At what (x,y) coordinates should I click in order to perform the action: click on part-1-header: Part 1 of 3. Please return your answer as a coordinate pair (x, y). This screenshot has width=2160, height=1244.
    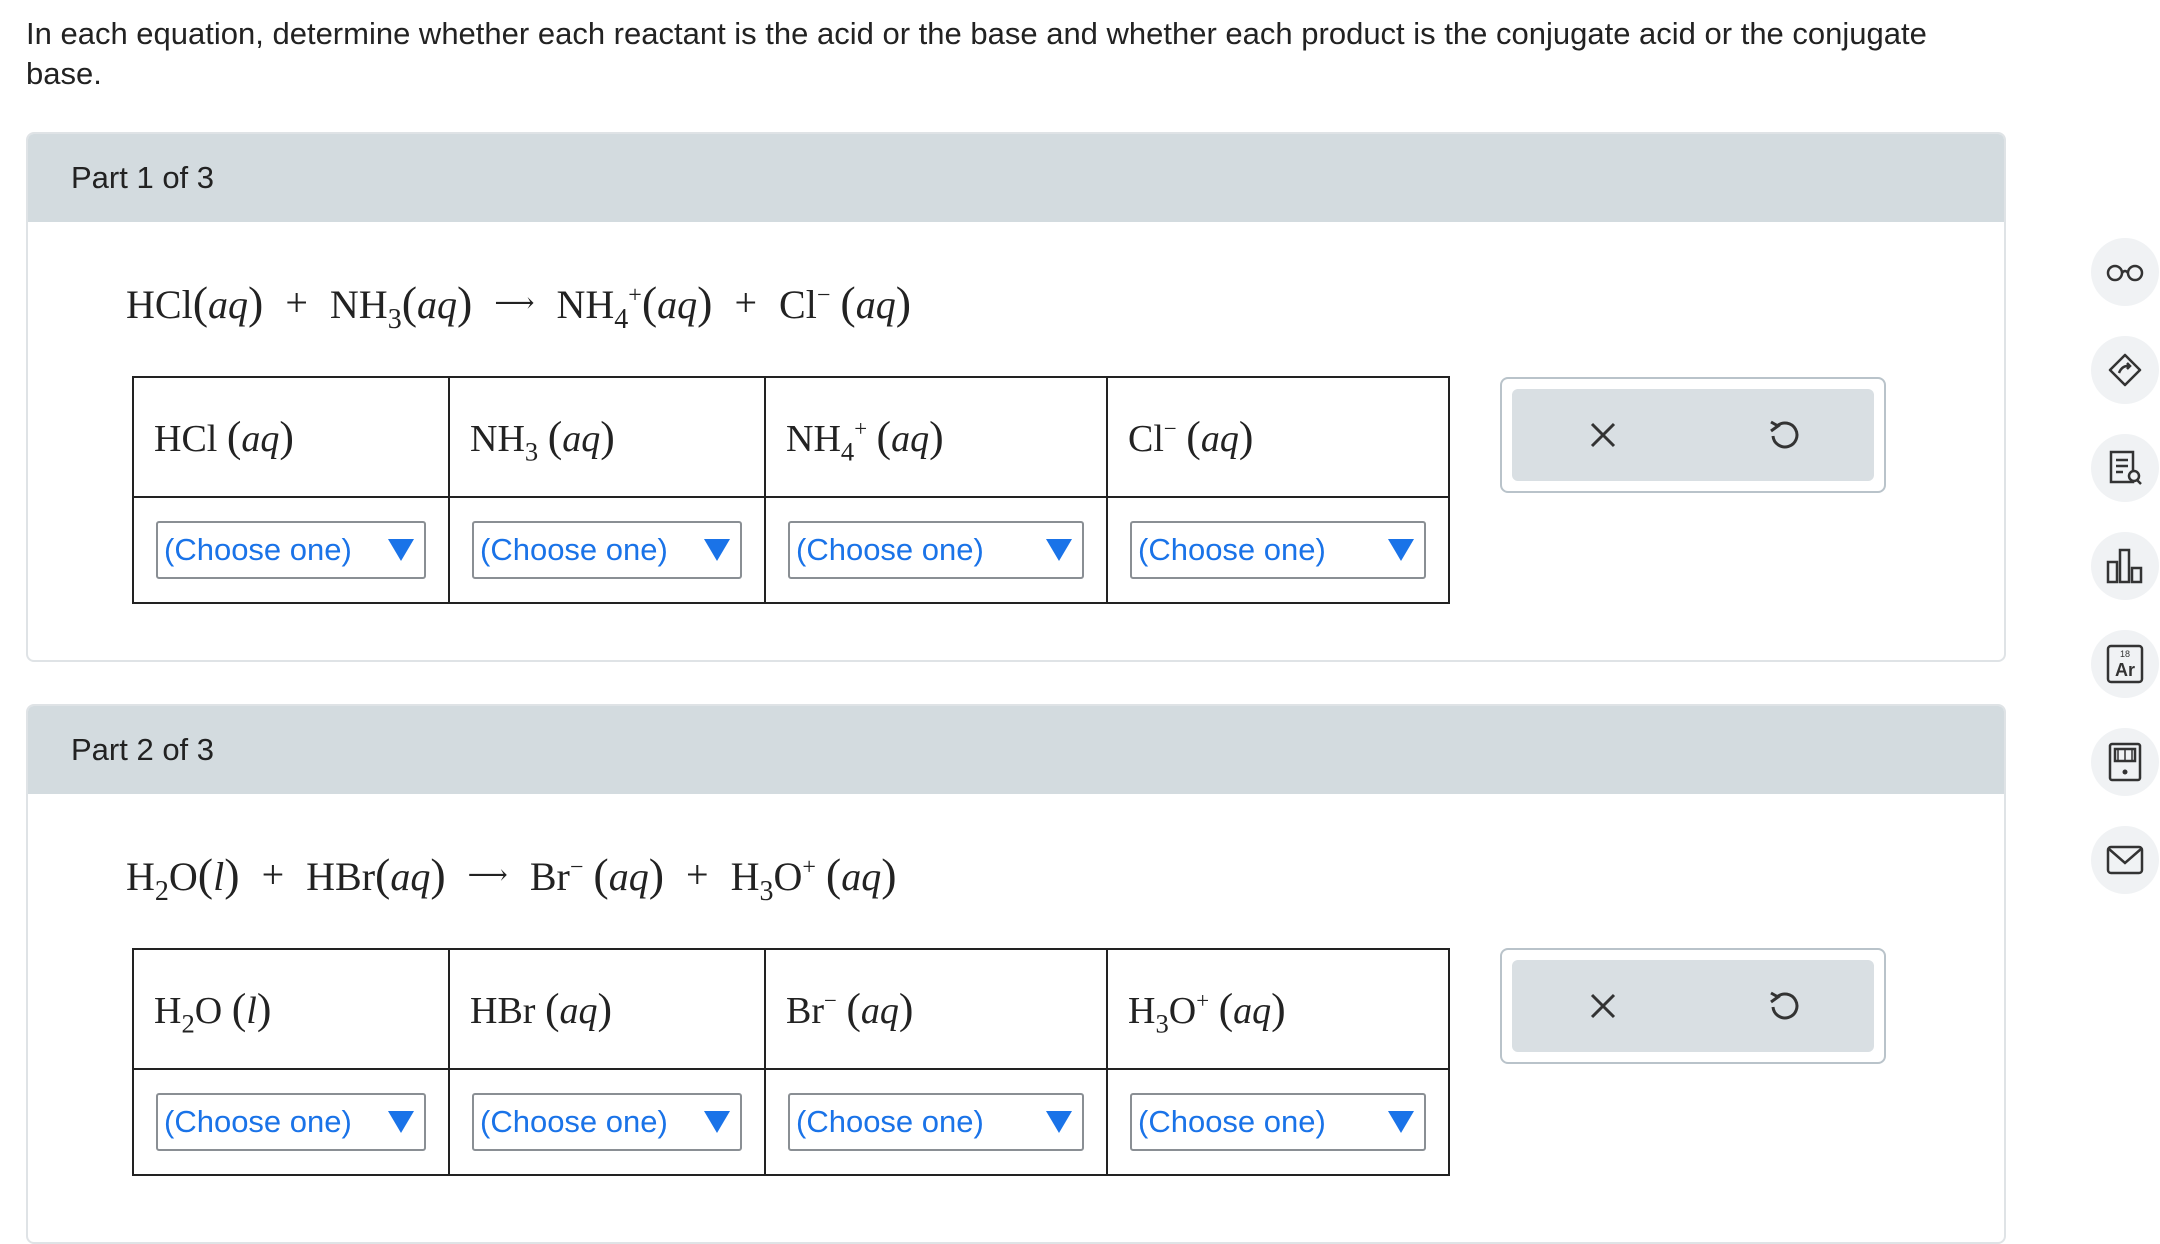
    Looking at the image, I should click on (1016, 178).